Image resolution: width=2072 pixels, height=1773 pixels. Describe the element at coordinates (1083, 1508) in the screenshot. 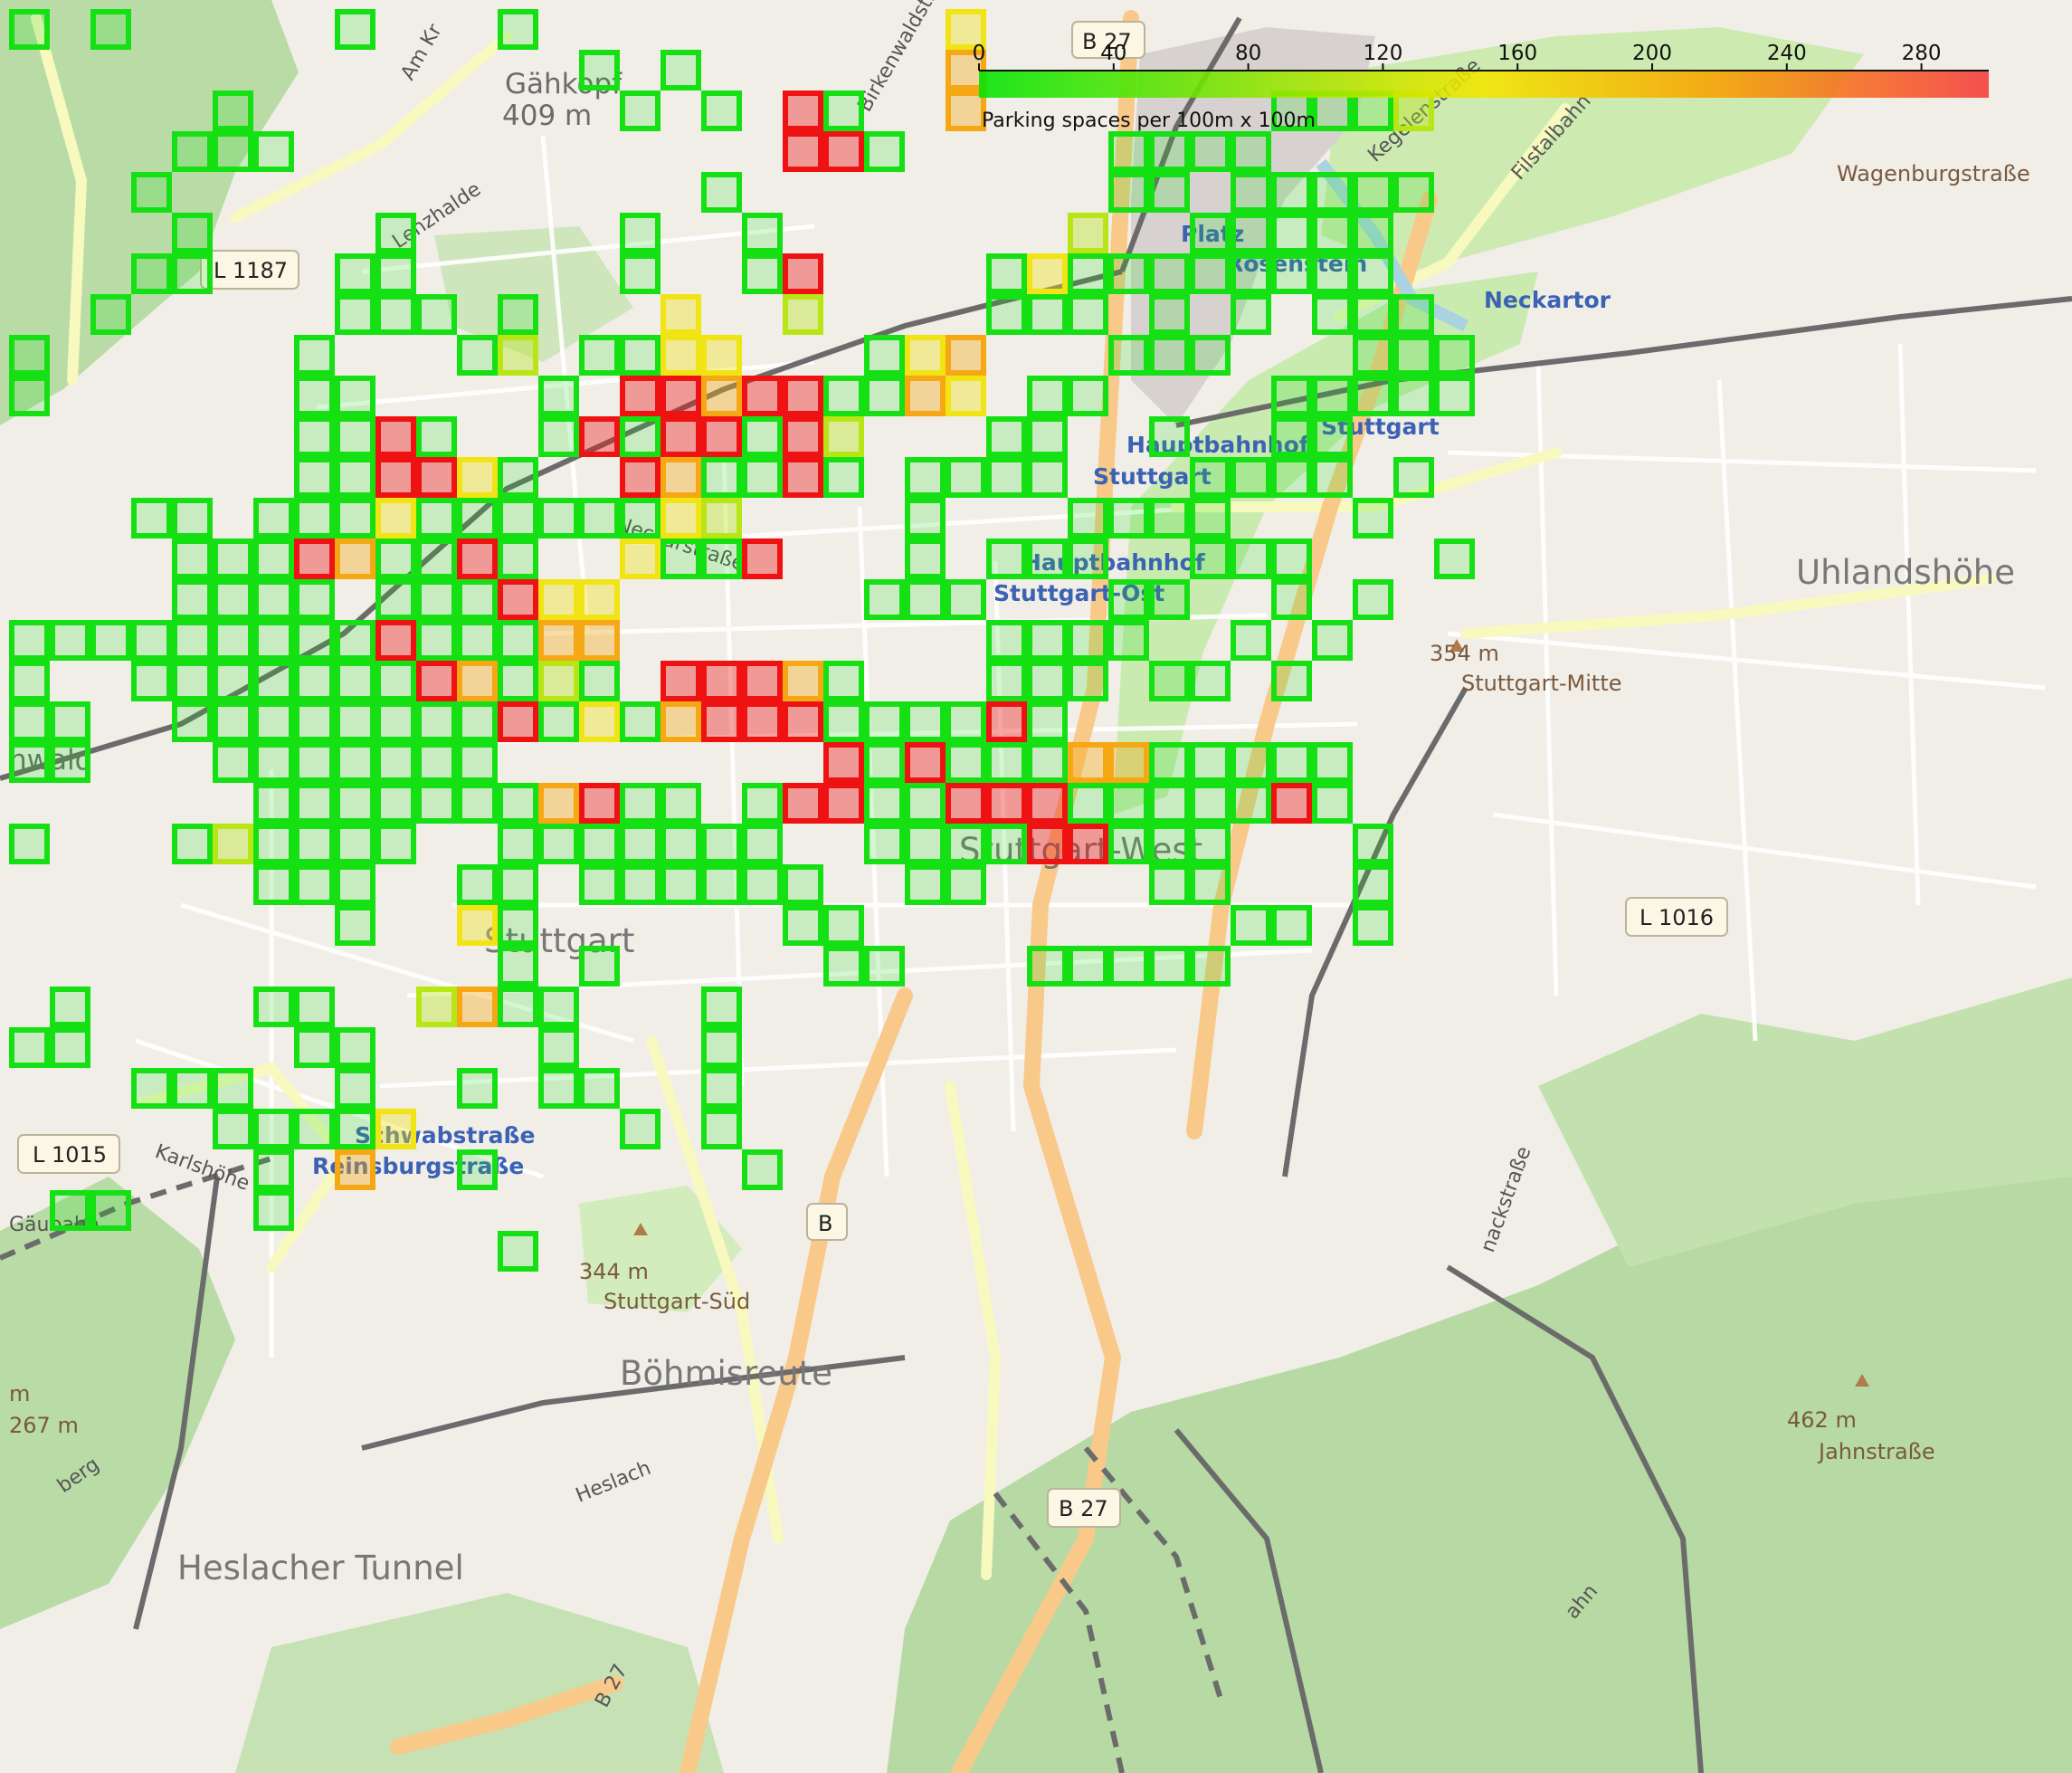

I see `svg-text: B 27` at that location.